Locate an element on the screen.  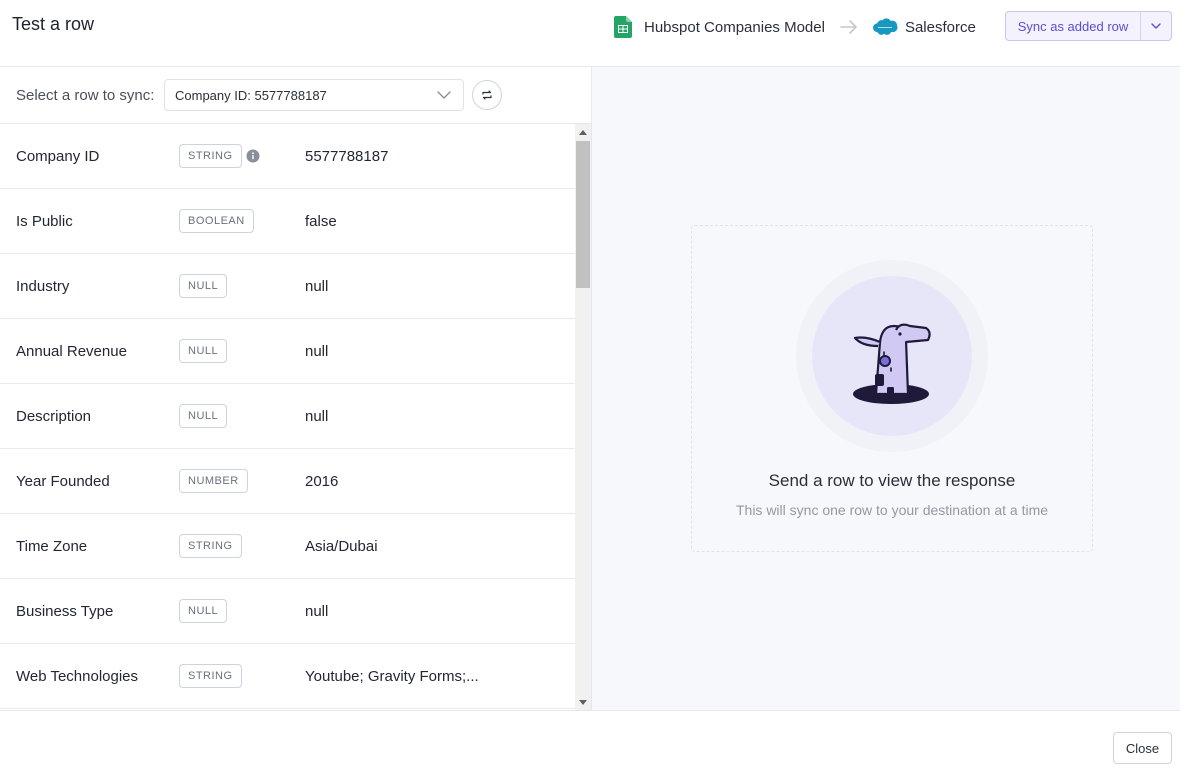
sync-split-button: Sync as added row is located at coordinates (1088, 26).